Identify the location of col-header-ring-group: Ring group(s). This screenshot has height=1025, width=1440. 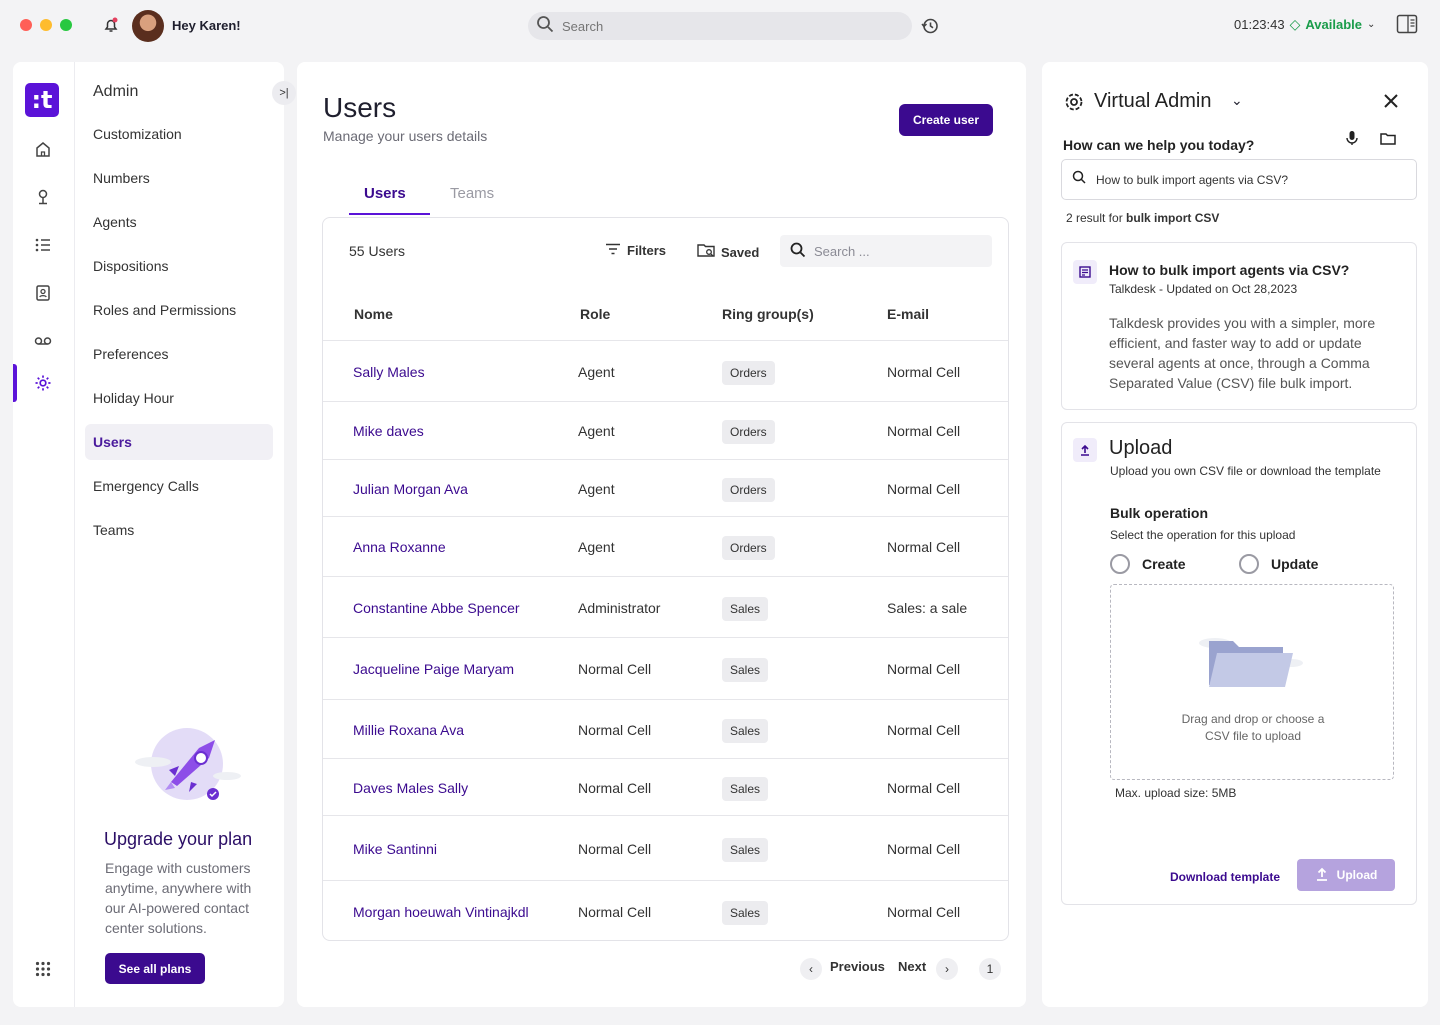
(768, 314).